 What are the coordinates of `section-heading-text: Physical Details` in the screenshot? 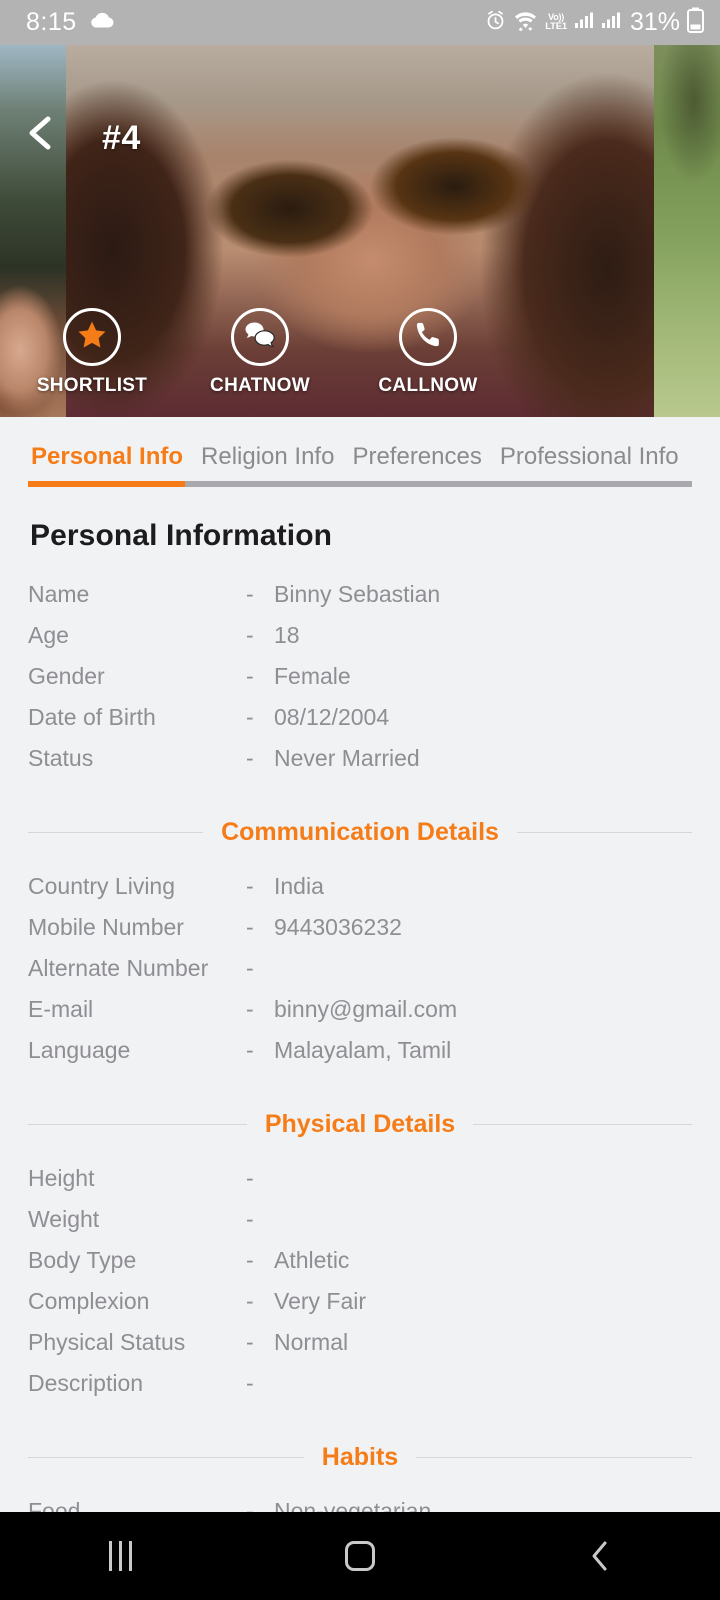 It's located at (360, 1124).